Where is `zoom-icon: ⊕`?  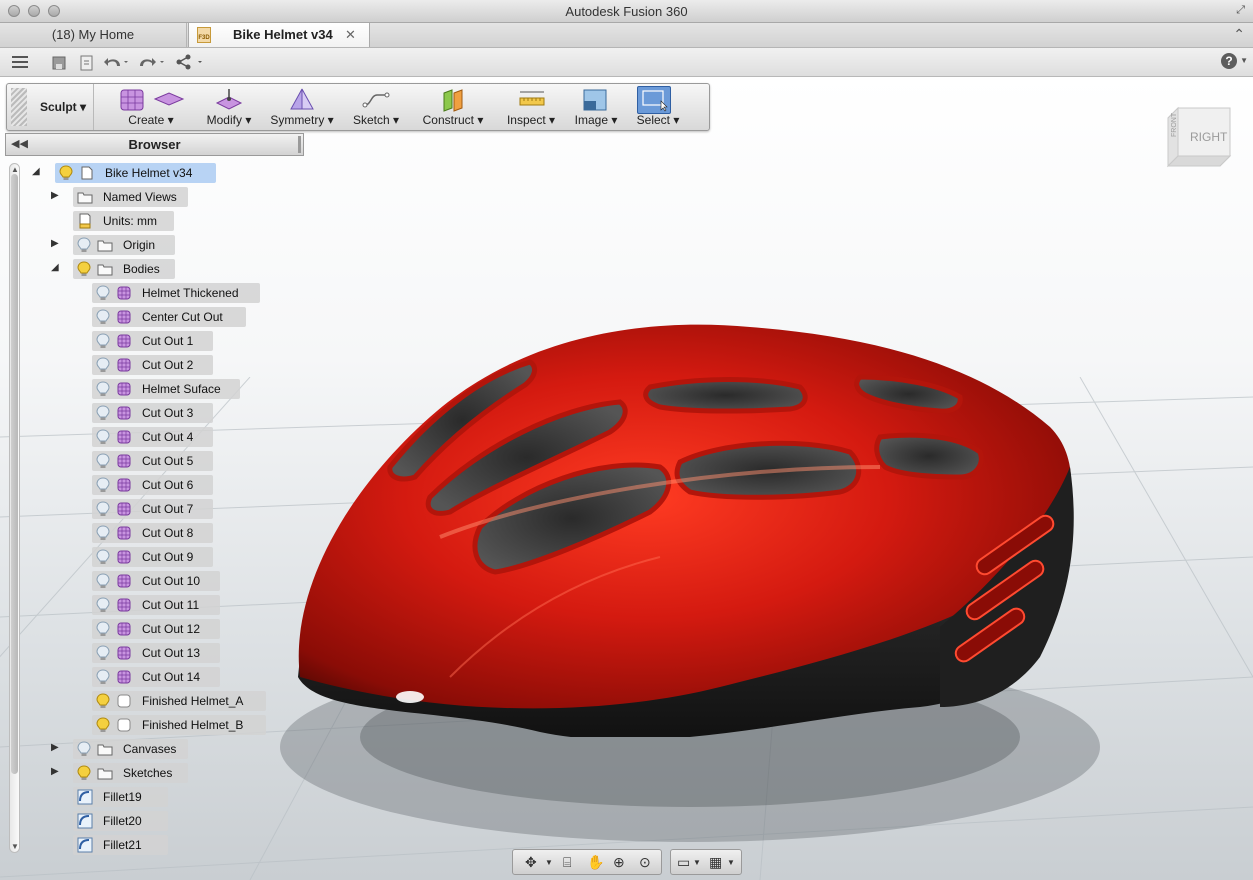 zoom-icon: ⊕ is located at coordinates (619, 862).